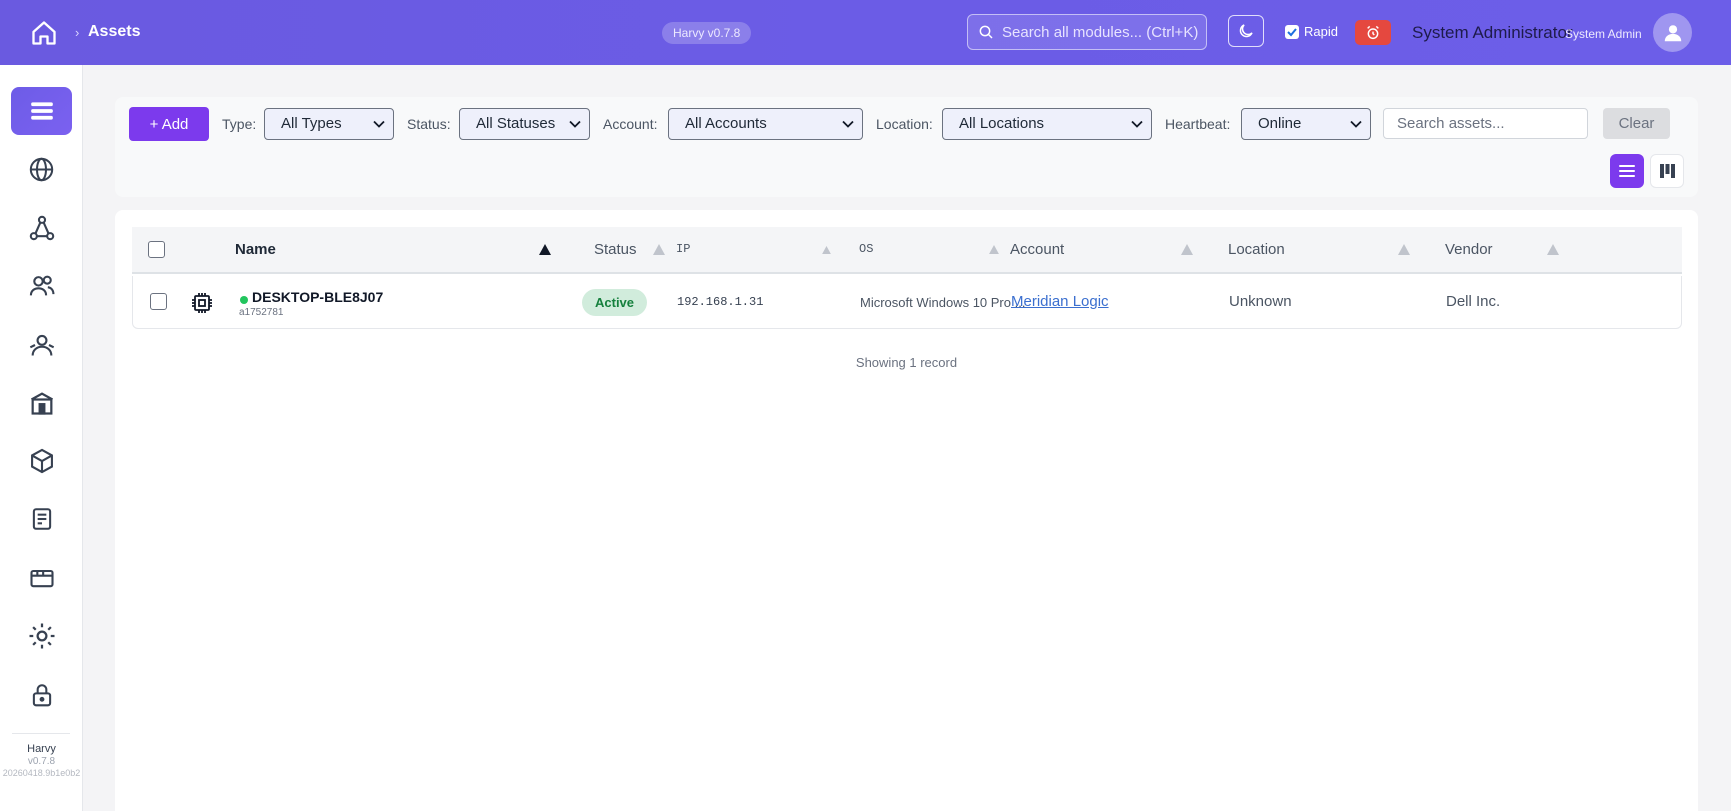  What do you see at coordinates (1280, 123) in the screenshot?
I see `heartbeat-filter-value: Online` at bounding box center [1280, 123].